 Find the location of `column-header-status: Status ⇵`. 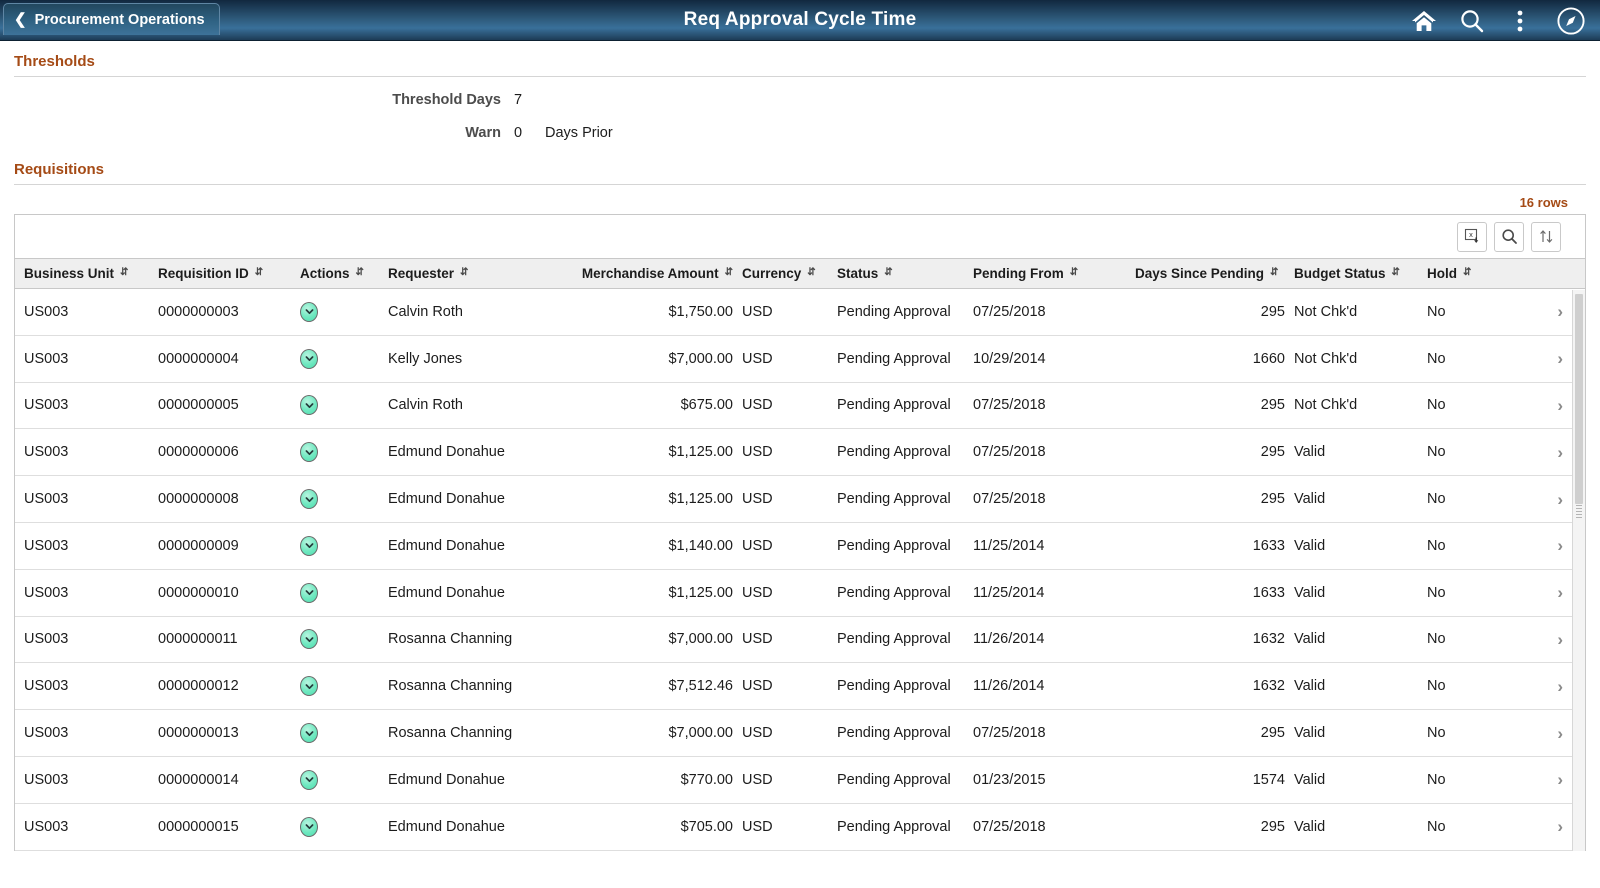

column-header-status: Status ⇵ is located at coordinates (905, 273).